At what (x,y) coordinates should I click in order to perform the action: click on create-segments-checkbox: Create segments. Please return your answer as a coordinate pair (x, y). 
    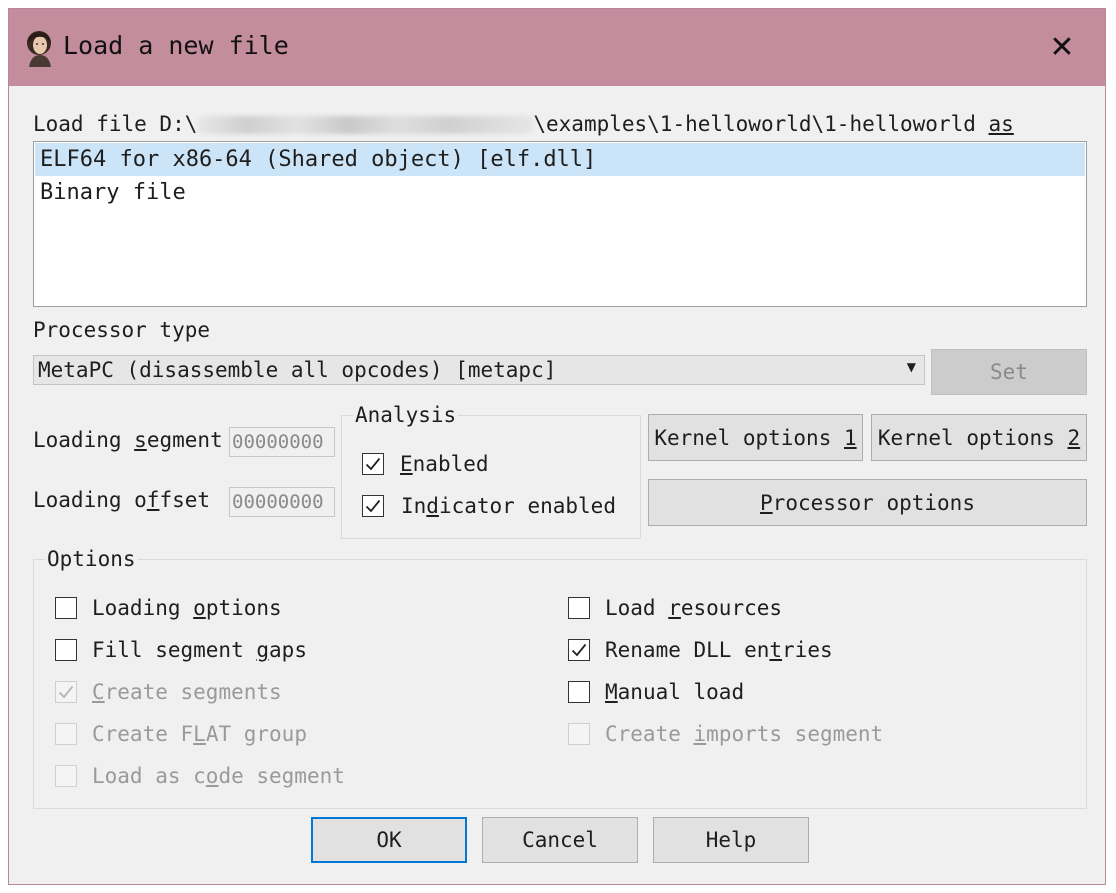
    Looking at the image, I should click on (168, 692).